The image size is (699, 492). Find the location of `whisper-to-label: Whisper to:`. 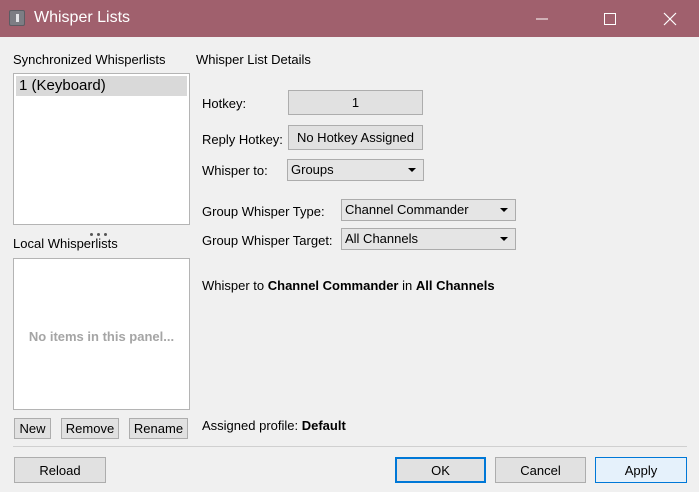

whisper-to-label: Whisper to: is located at coordinates (235, 170).